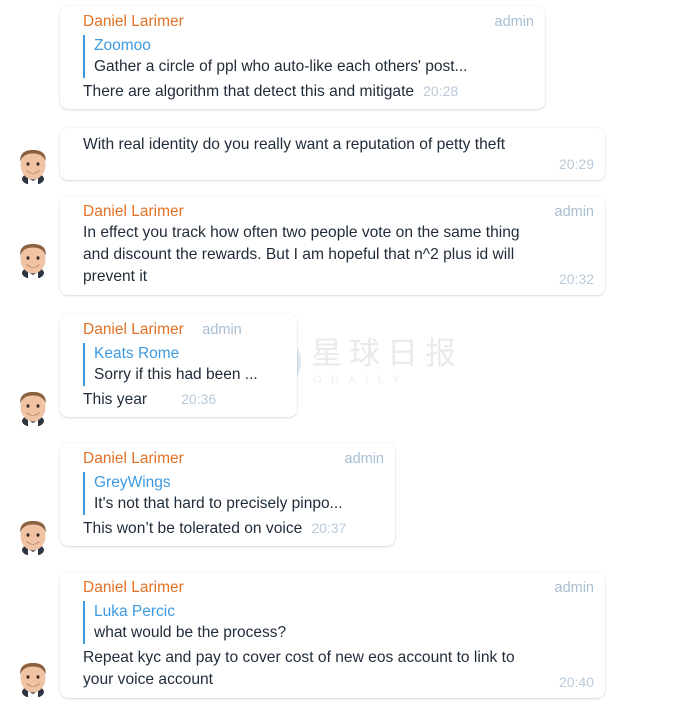  I want to click on message-body: This won’t be tolerated on voice 20:37, so click(233, 529).